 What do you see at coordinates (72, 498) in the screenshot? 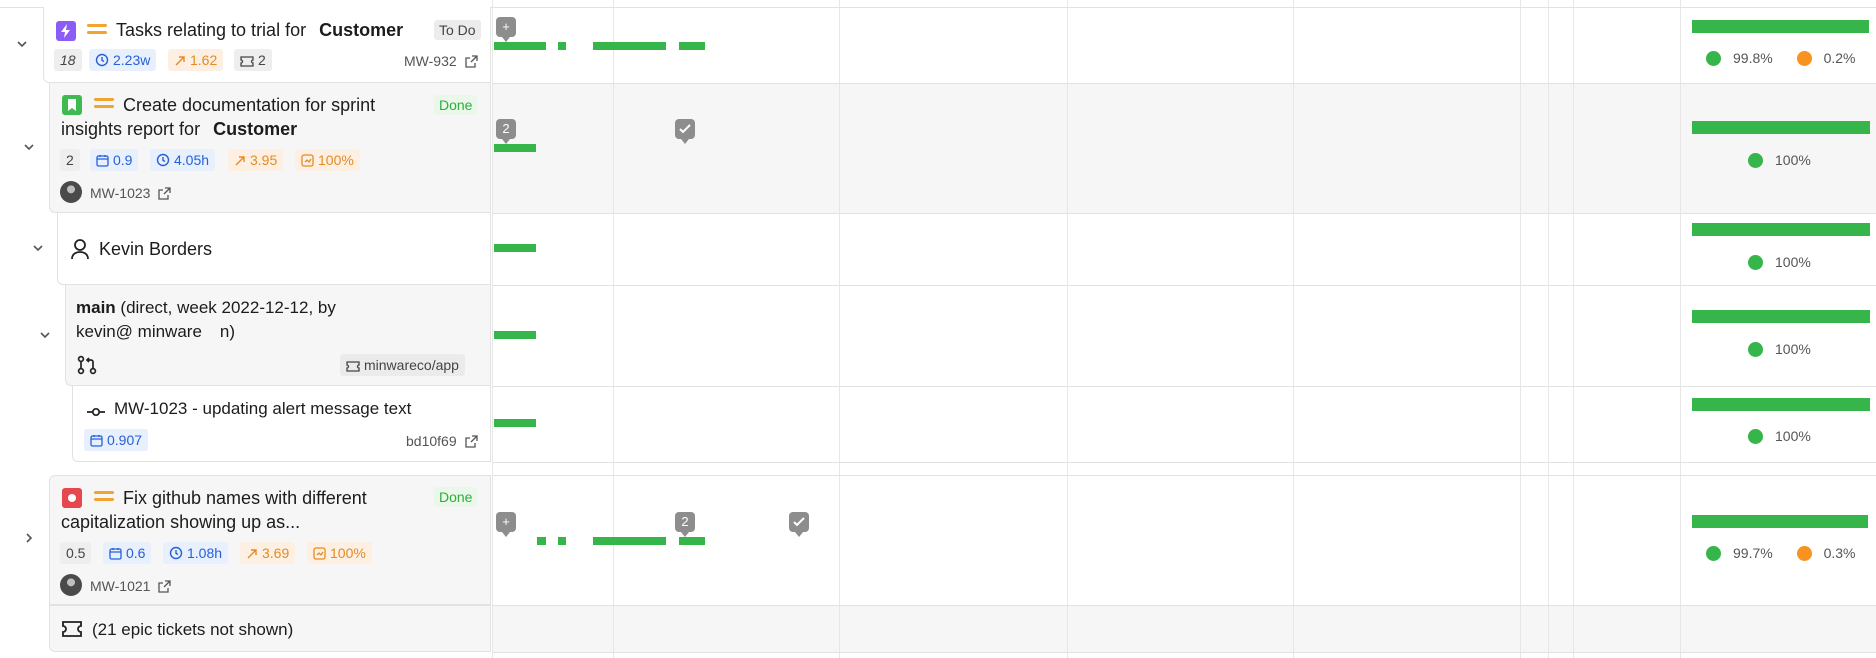
I see `bug-icon` at bounding box center [72, 498].